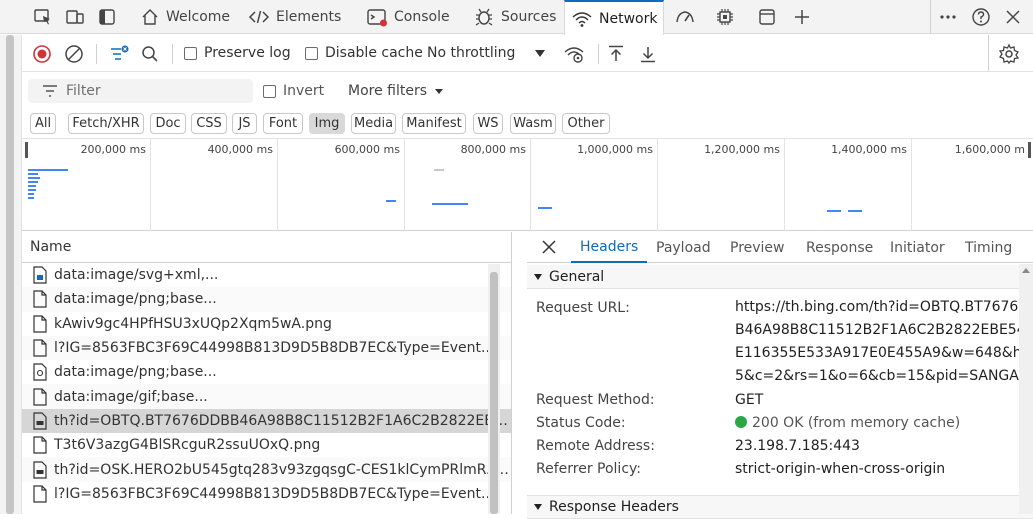  What do you see at coordinates (742, 149) in the screenshot?
I see `overview-tick-label: 1,200,000 ms` at bounding box center [742, 149].